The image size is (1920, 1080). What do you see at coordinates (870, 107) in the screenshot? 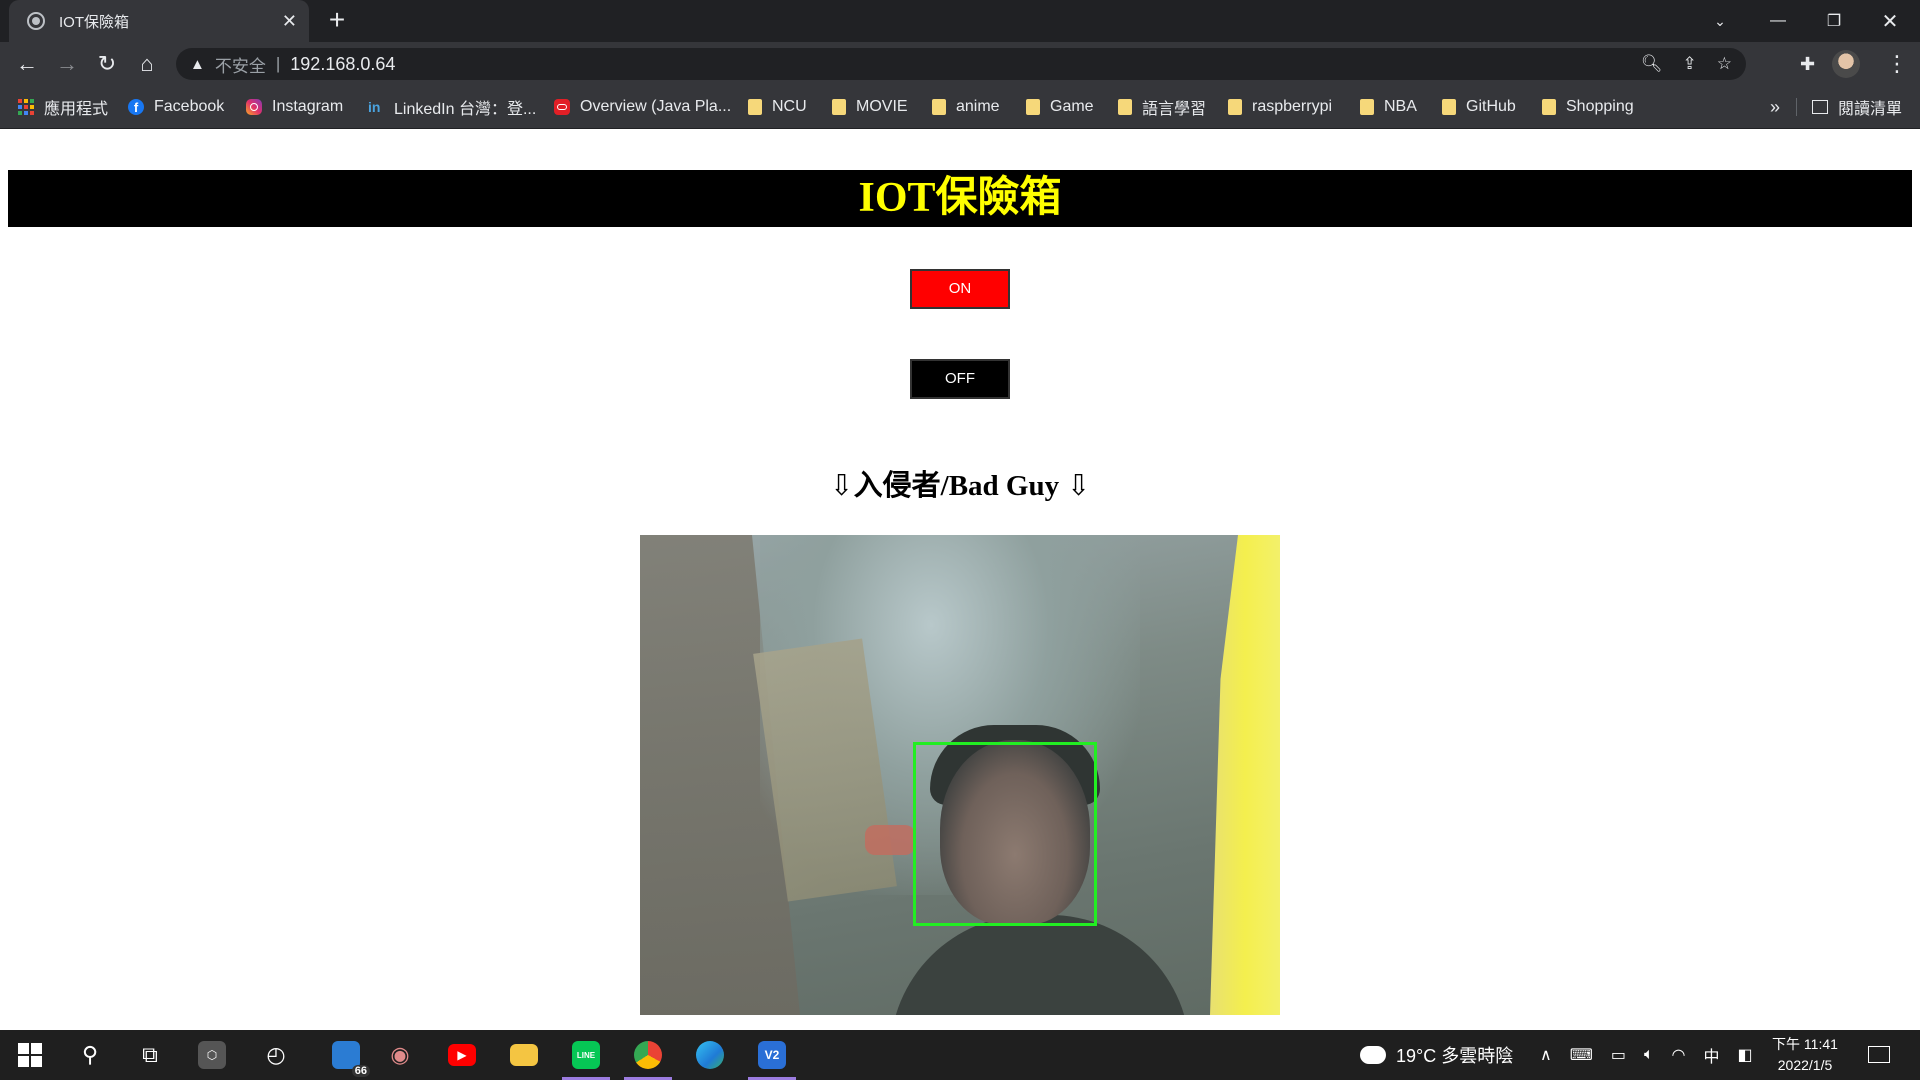
I see `bookmark-folder-movie: MOVIE` at bounding box center [870, 107].